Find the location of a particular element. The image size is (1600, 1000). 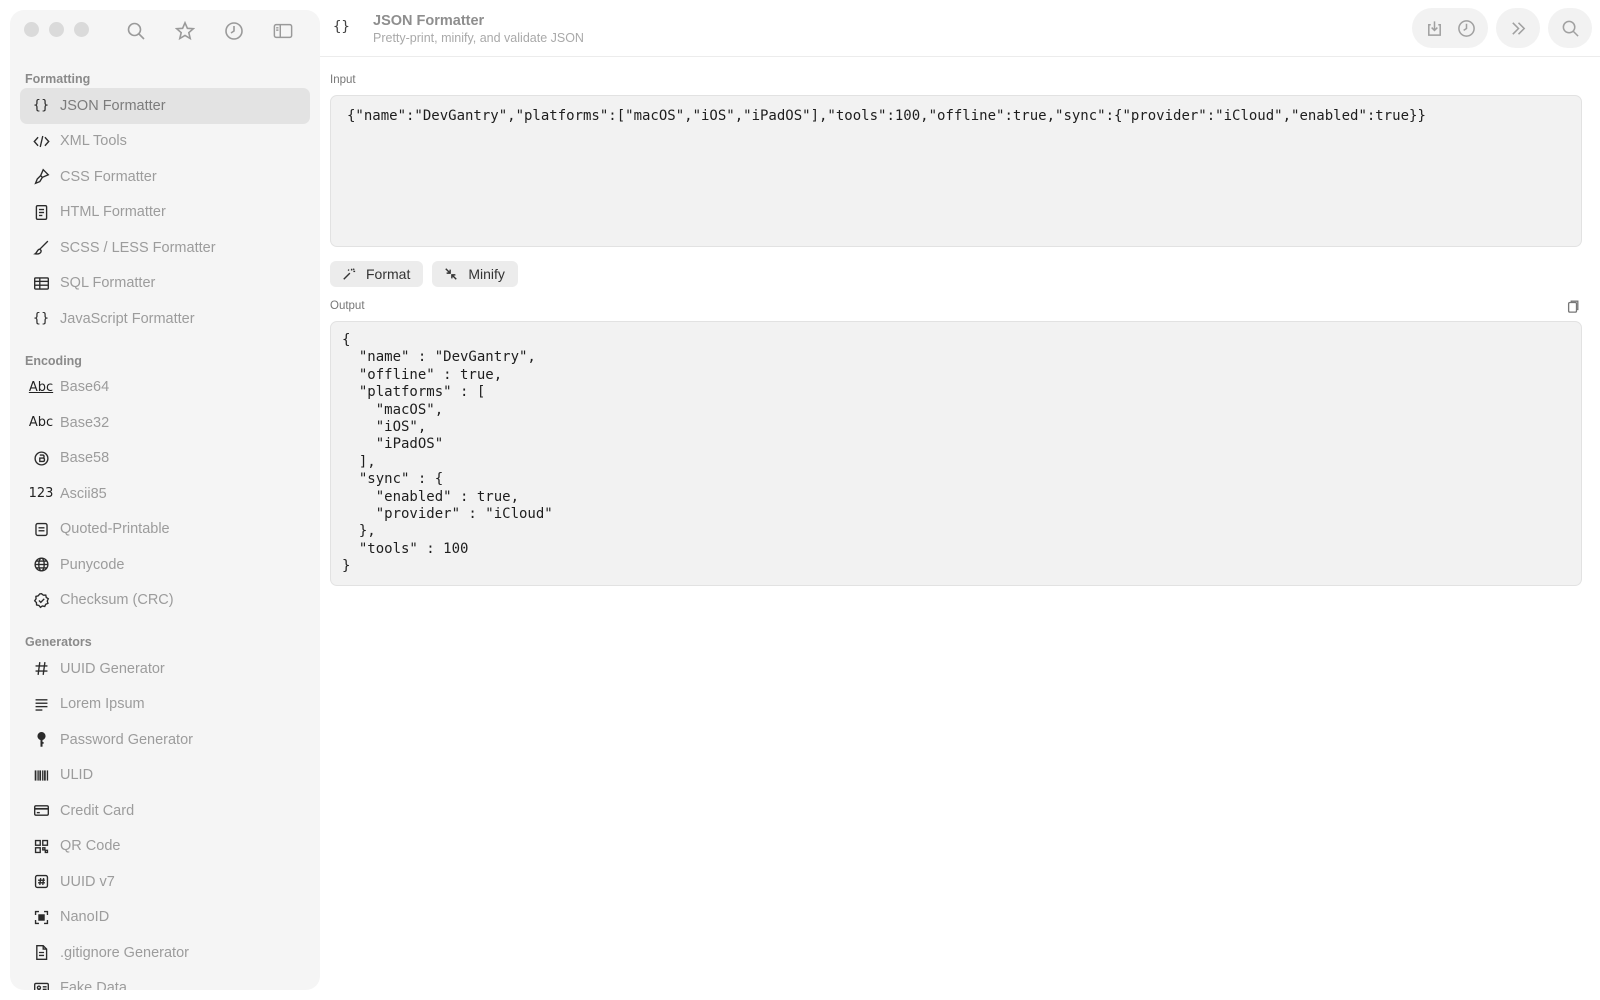

section-title-encoding: Encoding is located at coordinates (53, 360).